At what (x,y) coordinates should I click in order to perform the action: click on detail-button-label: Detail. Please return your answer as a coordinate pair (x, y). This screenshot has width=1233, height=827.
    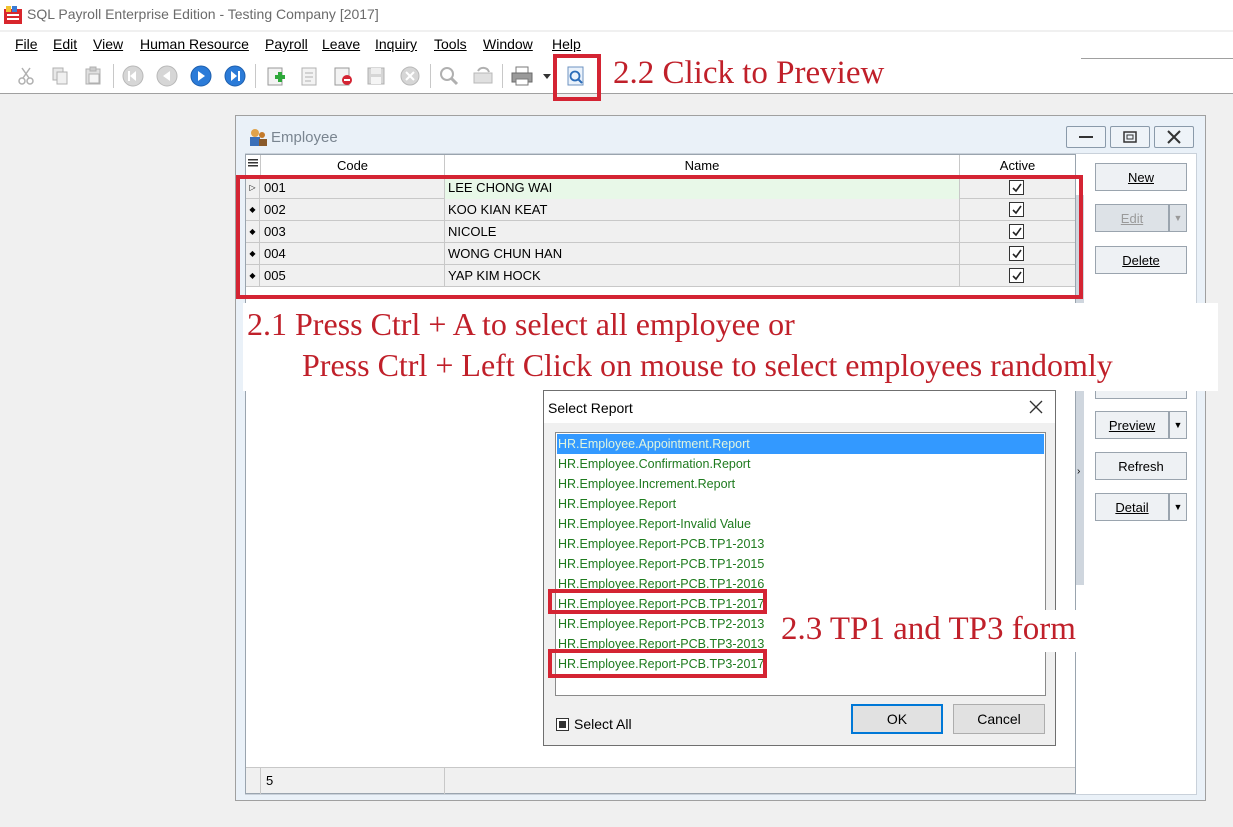
    Looking at the image, I should click on (1132, 507).